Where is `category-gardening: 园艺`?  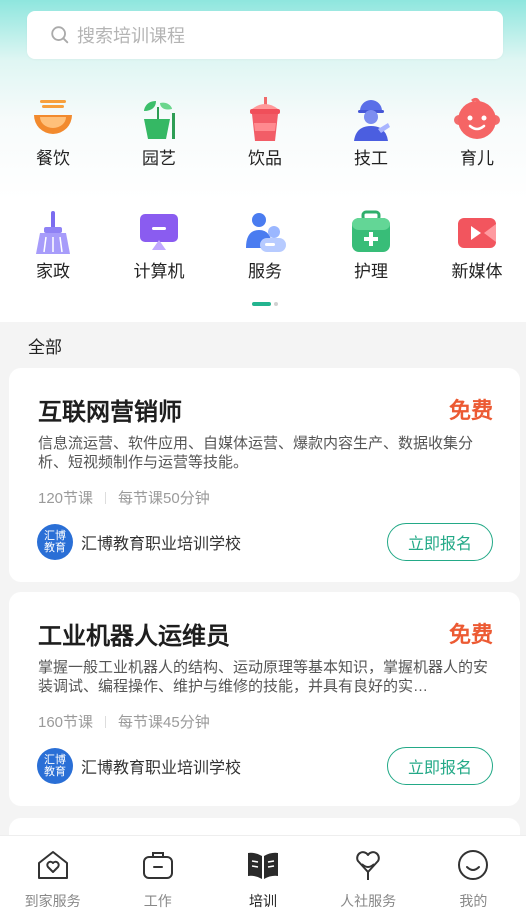 category-gardening: 园艺 is located at coordinates (159, 133).